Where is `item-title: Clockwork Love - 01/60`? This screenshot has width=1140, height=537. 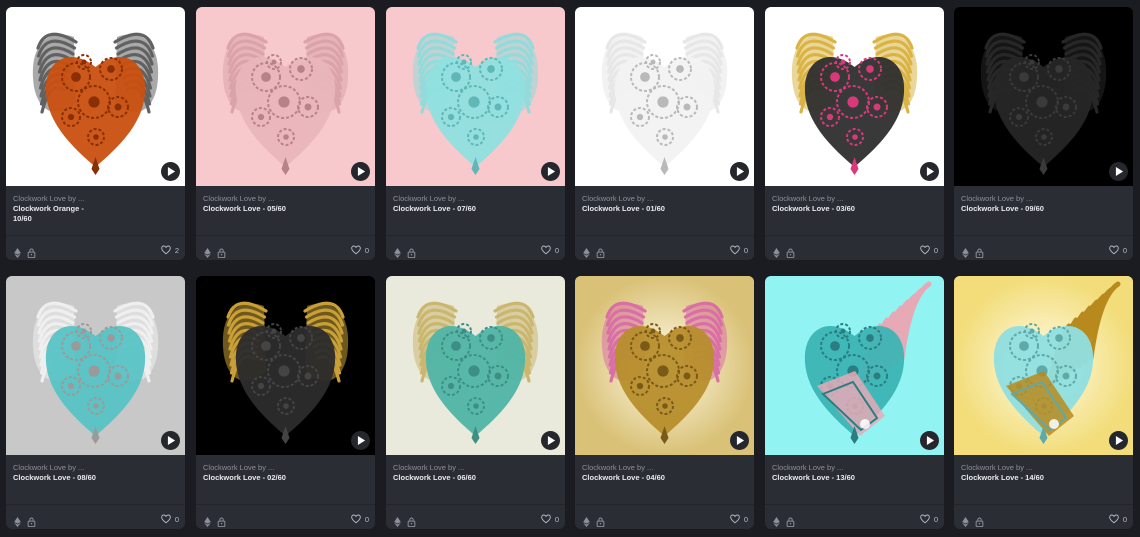
item-title: Clockwork Love - 01/60 is located at coordinates (627, 209).